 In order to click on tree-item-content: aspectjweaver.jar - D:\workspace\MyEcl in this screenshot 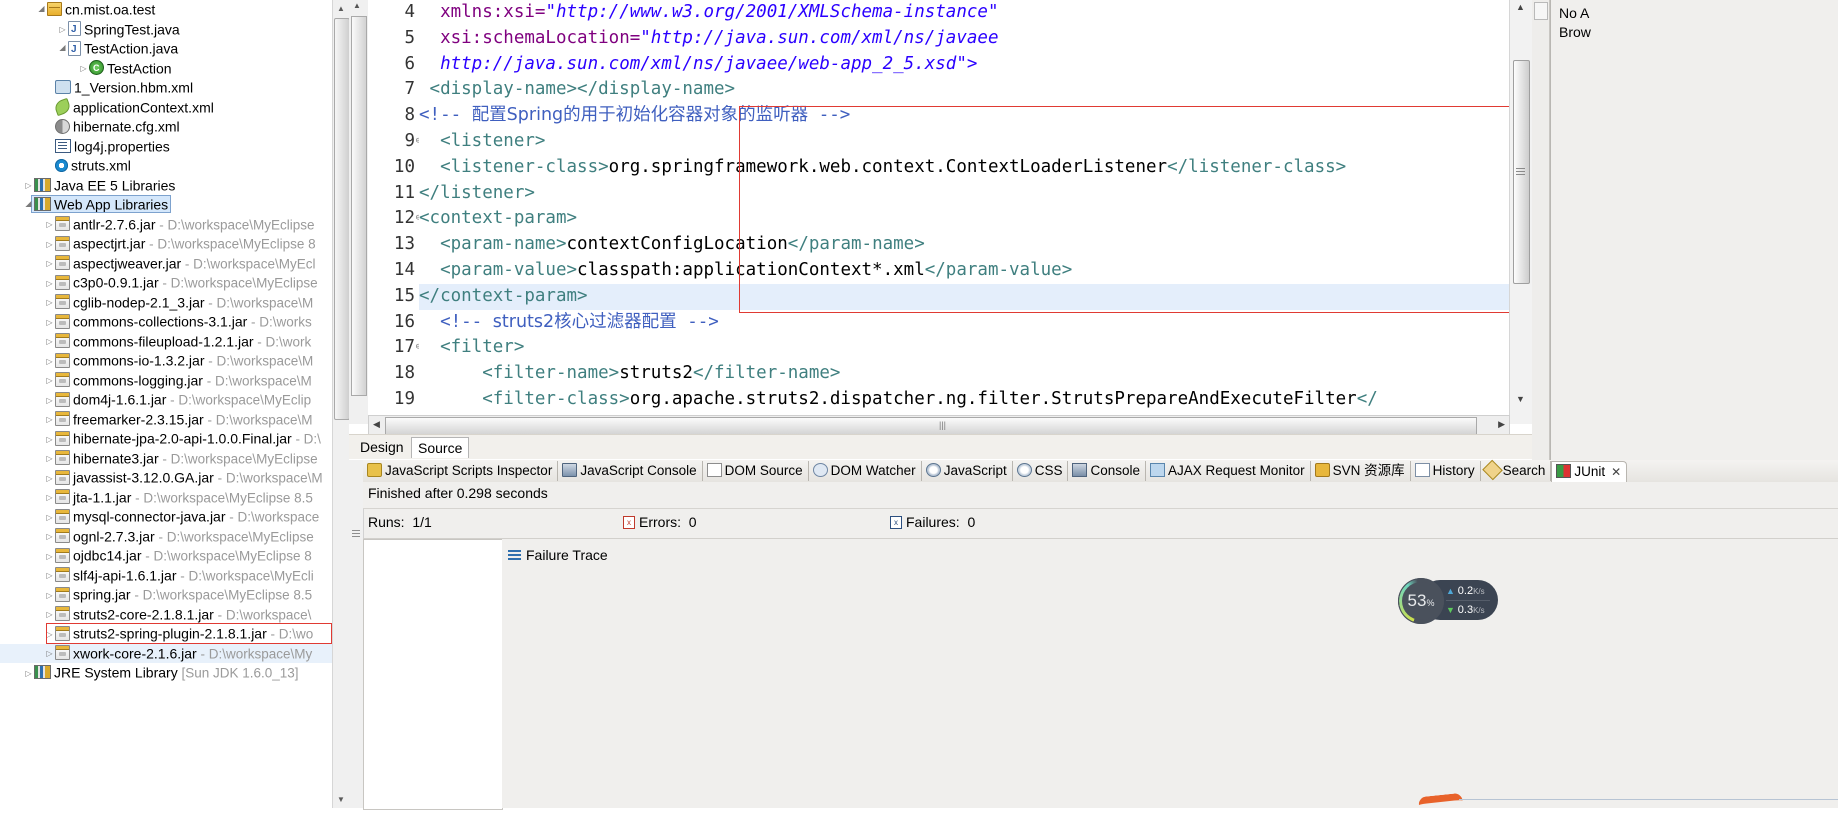, I will do `click(185, 263)`.